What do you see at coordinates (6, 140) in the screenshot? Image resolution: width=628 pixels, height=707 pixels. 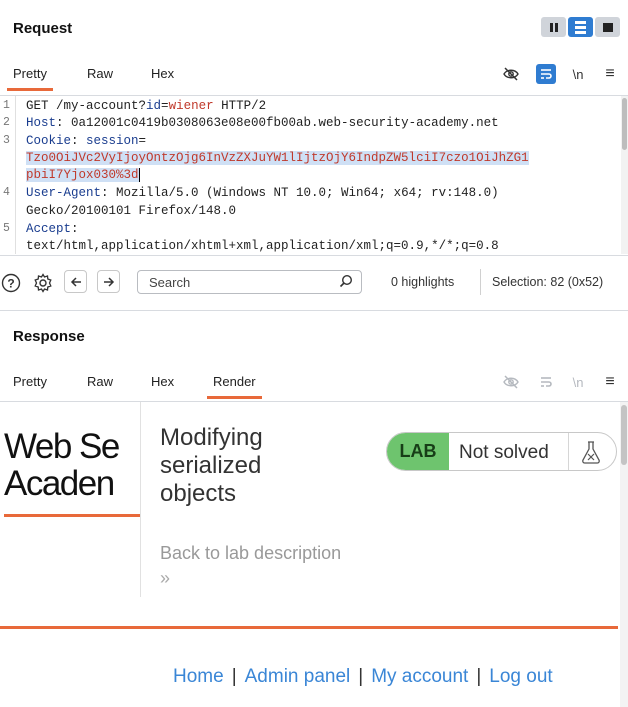 I see `line-number: 3` at bounding box center [6, 140].